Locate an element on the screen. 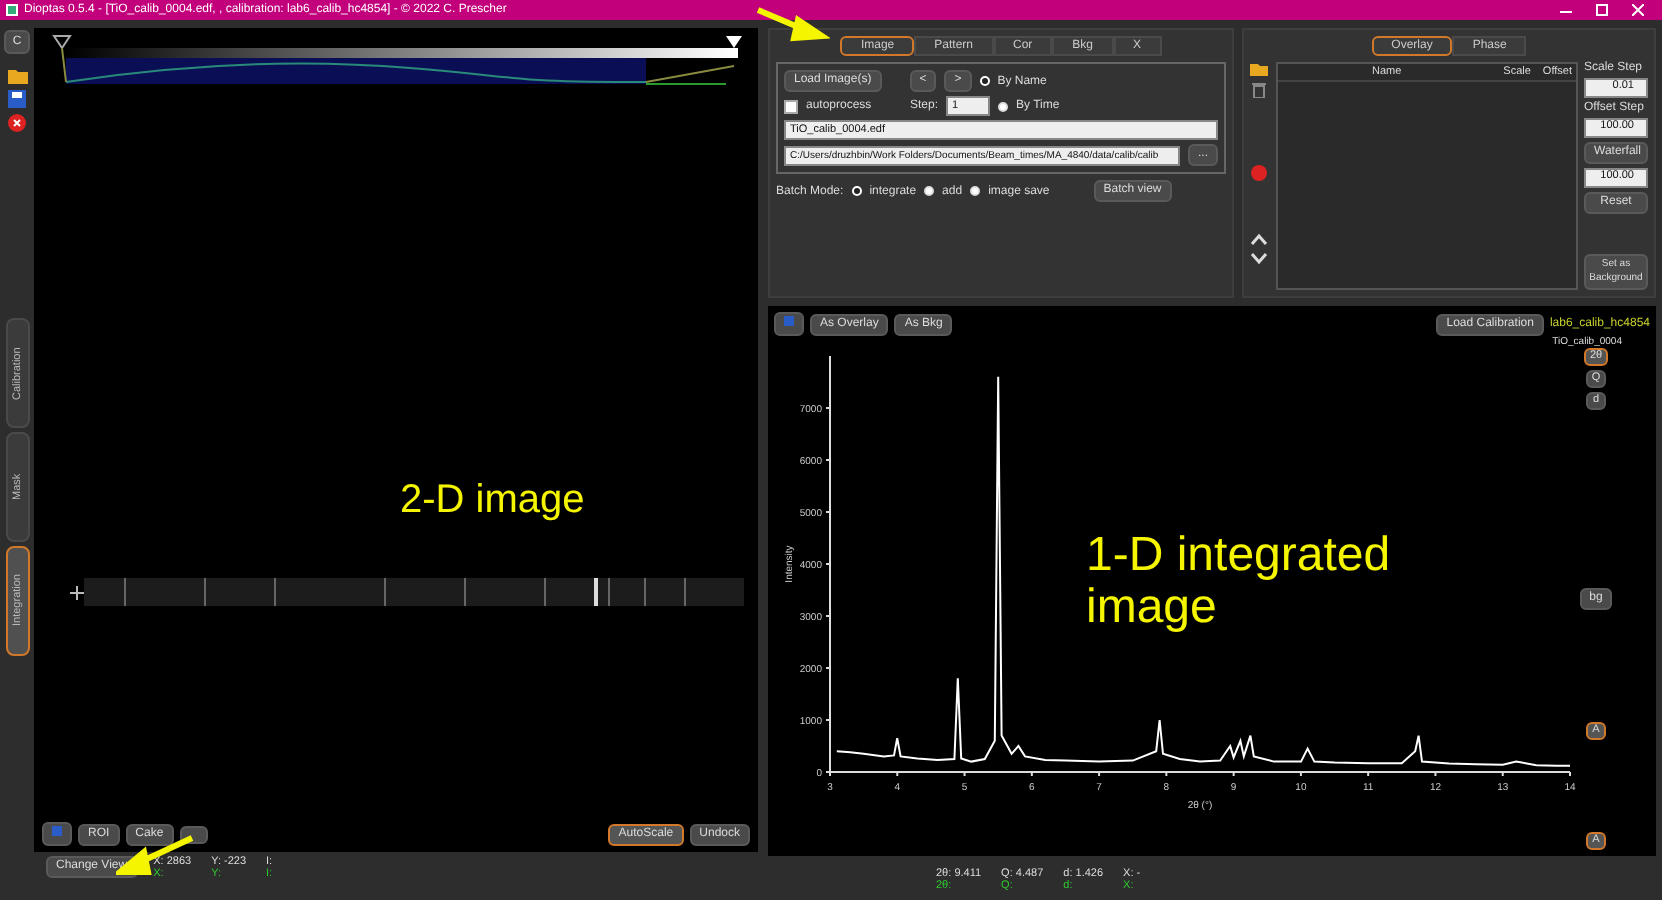 The width and height of the screenshot is (1662, 900). delete-icon is located at coordinates (17, 123).